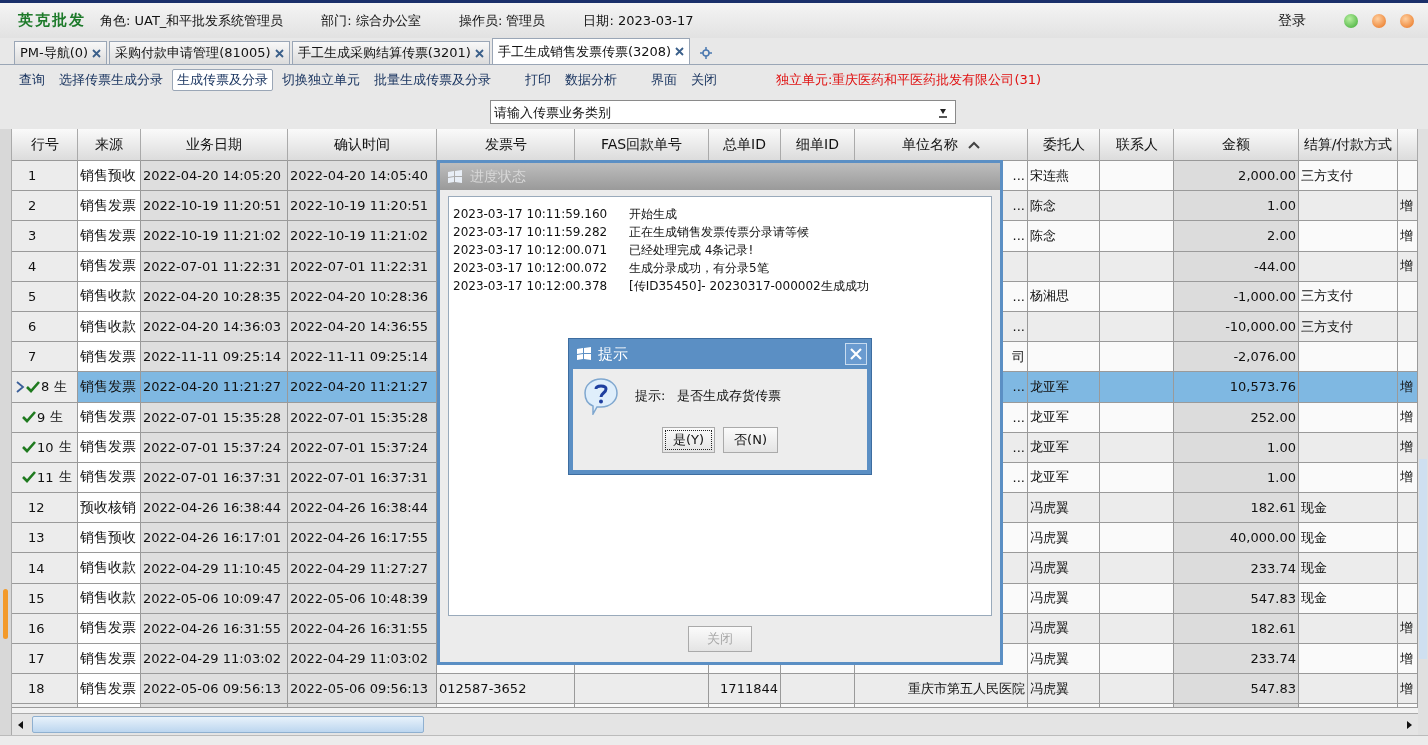 The width and height of the screenshot is (1428, 745). What do you see at coordinates (36, 508) in the screenshot?
I see `row-number: 12` at bounding box center [36, 508].